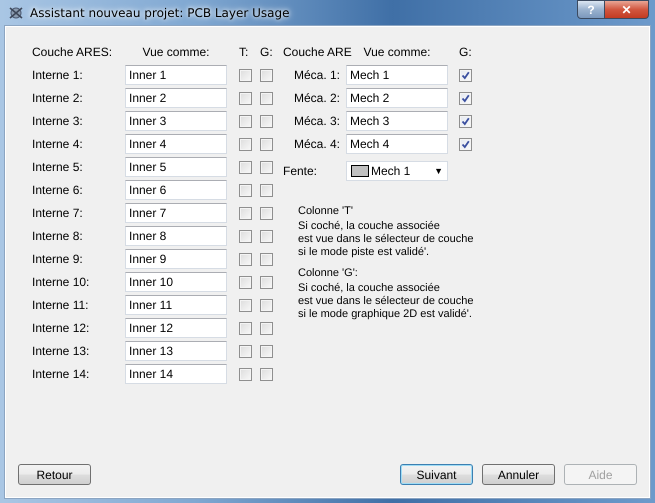 Image resolution: width=655 pixels, height=503 pixels. What do you see at coordinates (16, 13) in the screenshot?
I see `app-icon` at bounding box center [16, 13].